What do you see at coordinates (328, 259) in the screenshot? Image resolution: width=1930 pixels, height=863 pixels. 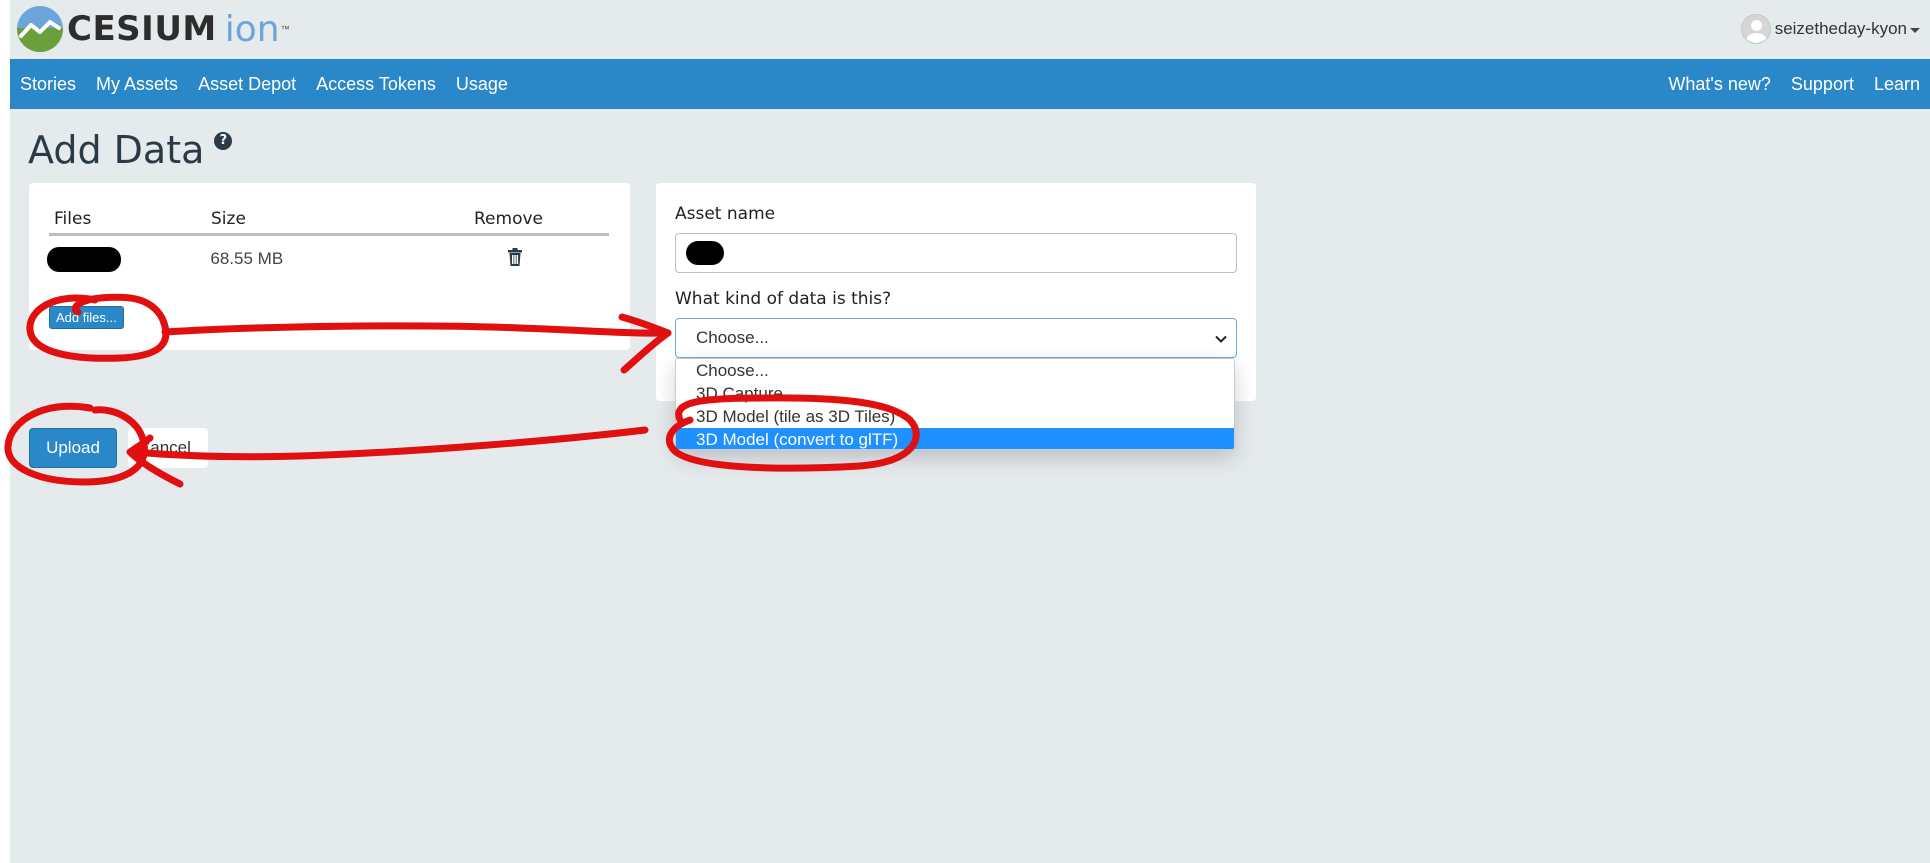 I see `table-row: 68.55 MB` at bounding box center [328, 259].